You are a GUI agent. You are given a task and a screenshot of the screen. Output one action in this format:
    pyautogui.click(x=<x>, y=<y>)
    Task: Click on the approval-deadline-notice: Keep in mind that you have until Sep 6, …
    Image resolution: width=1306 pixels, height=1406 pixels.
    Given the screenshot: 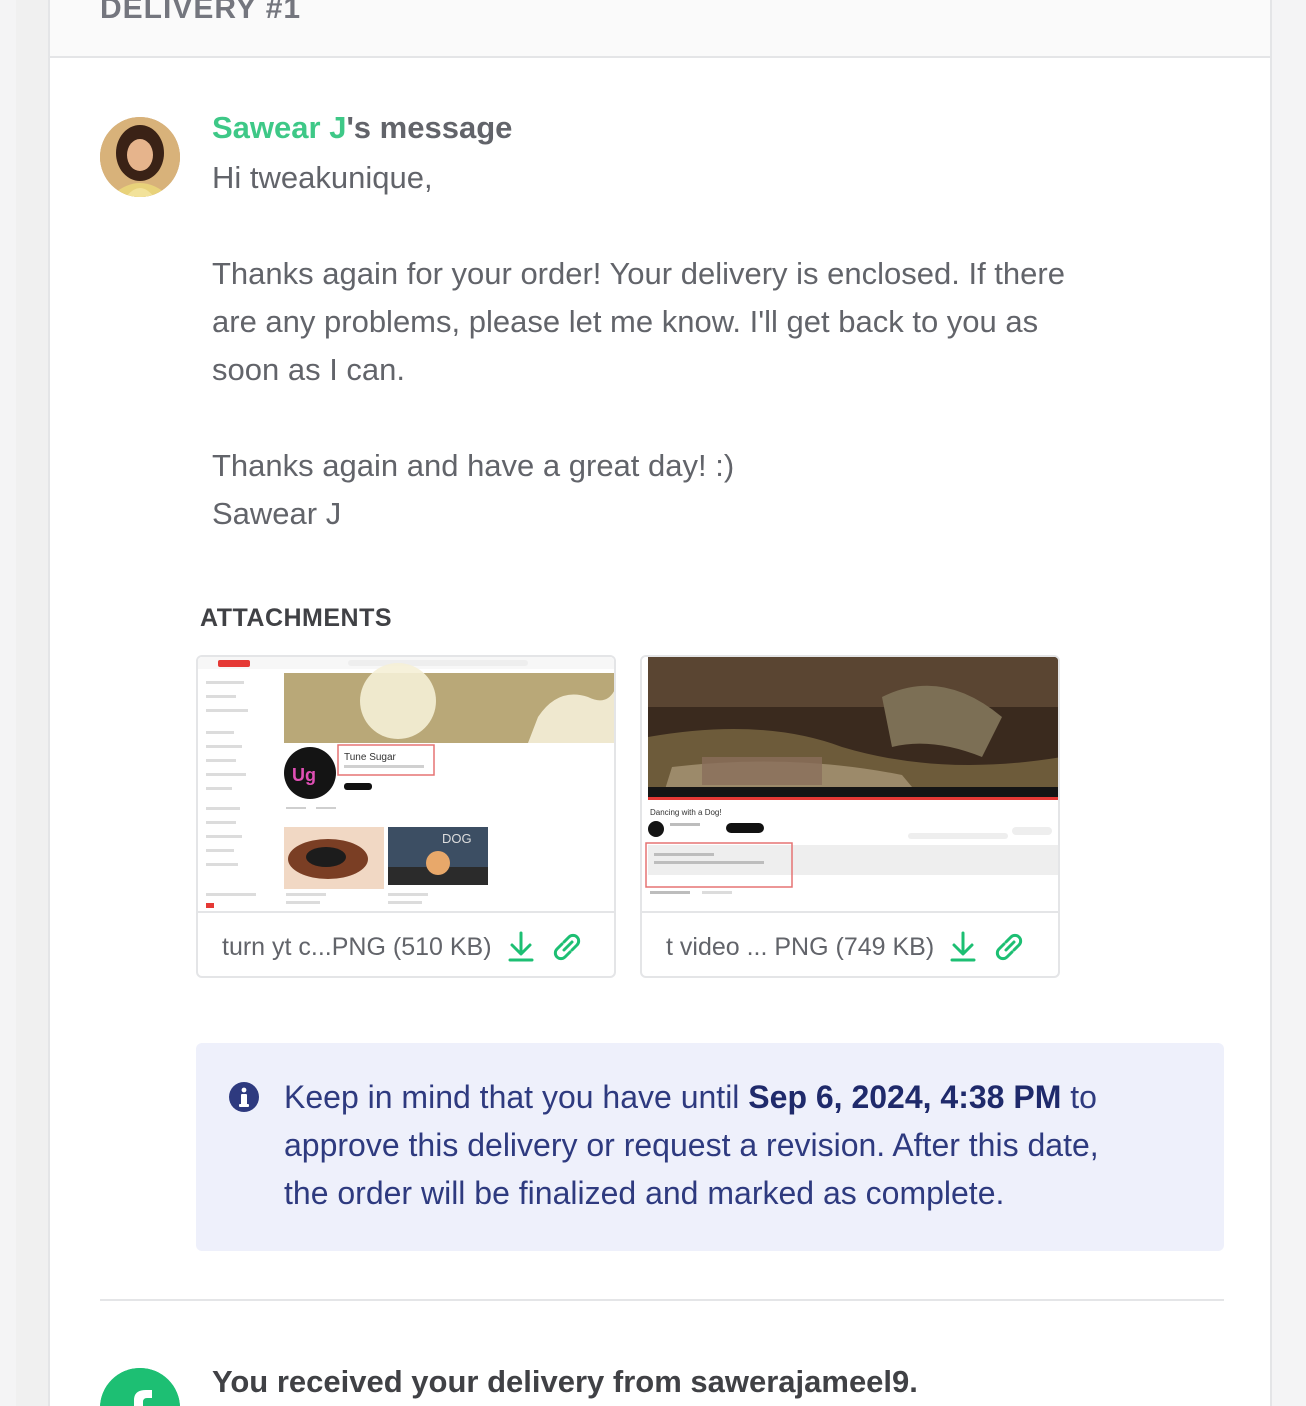 What is the action you would take?
    pyautogui.click(x=710, y=1147)
    